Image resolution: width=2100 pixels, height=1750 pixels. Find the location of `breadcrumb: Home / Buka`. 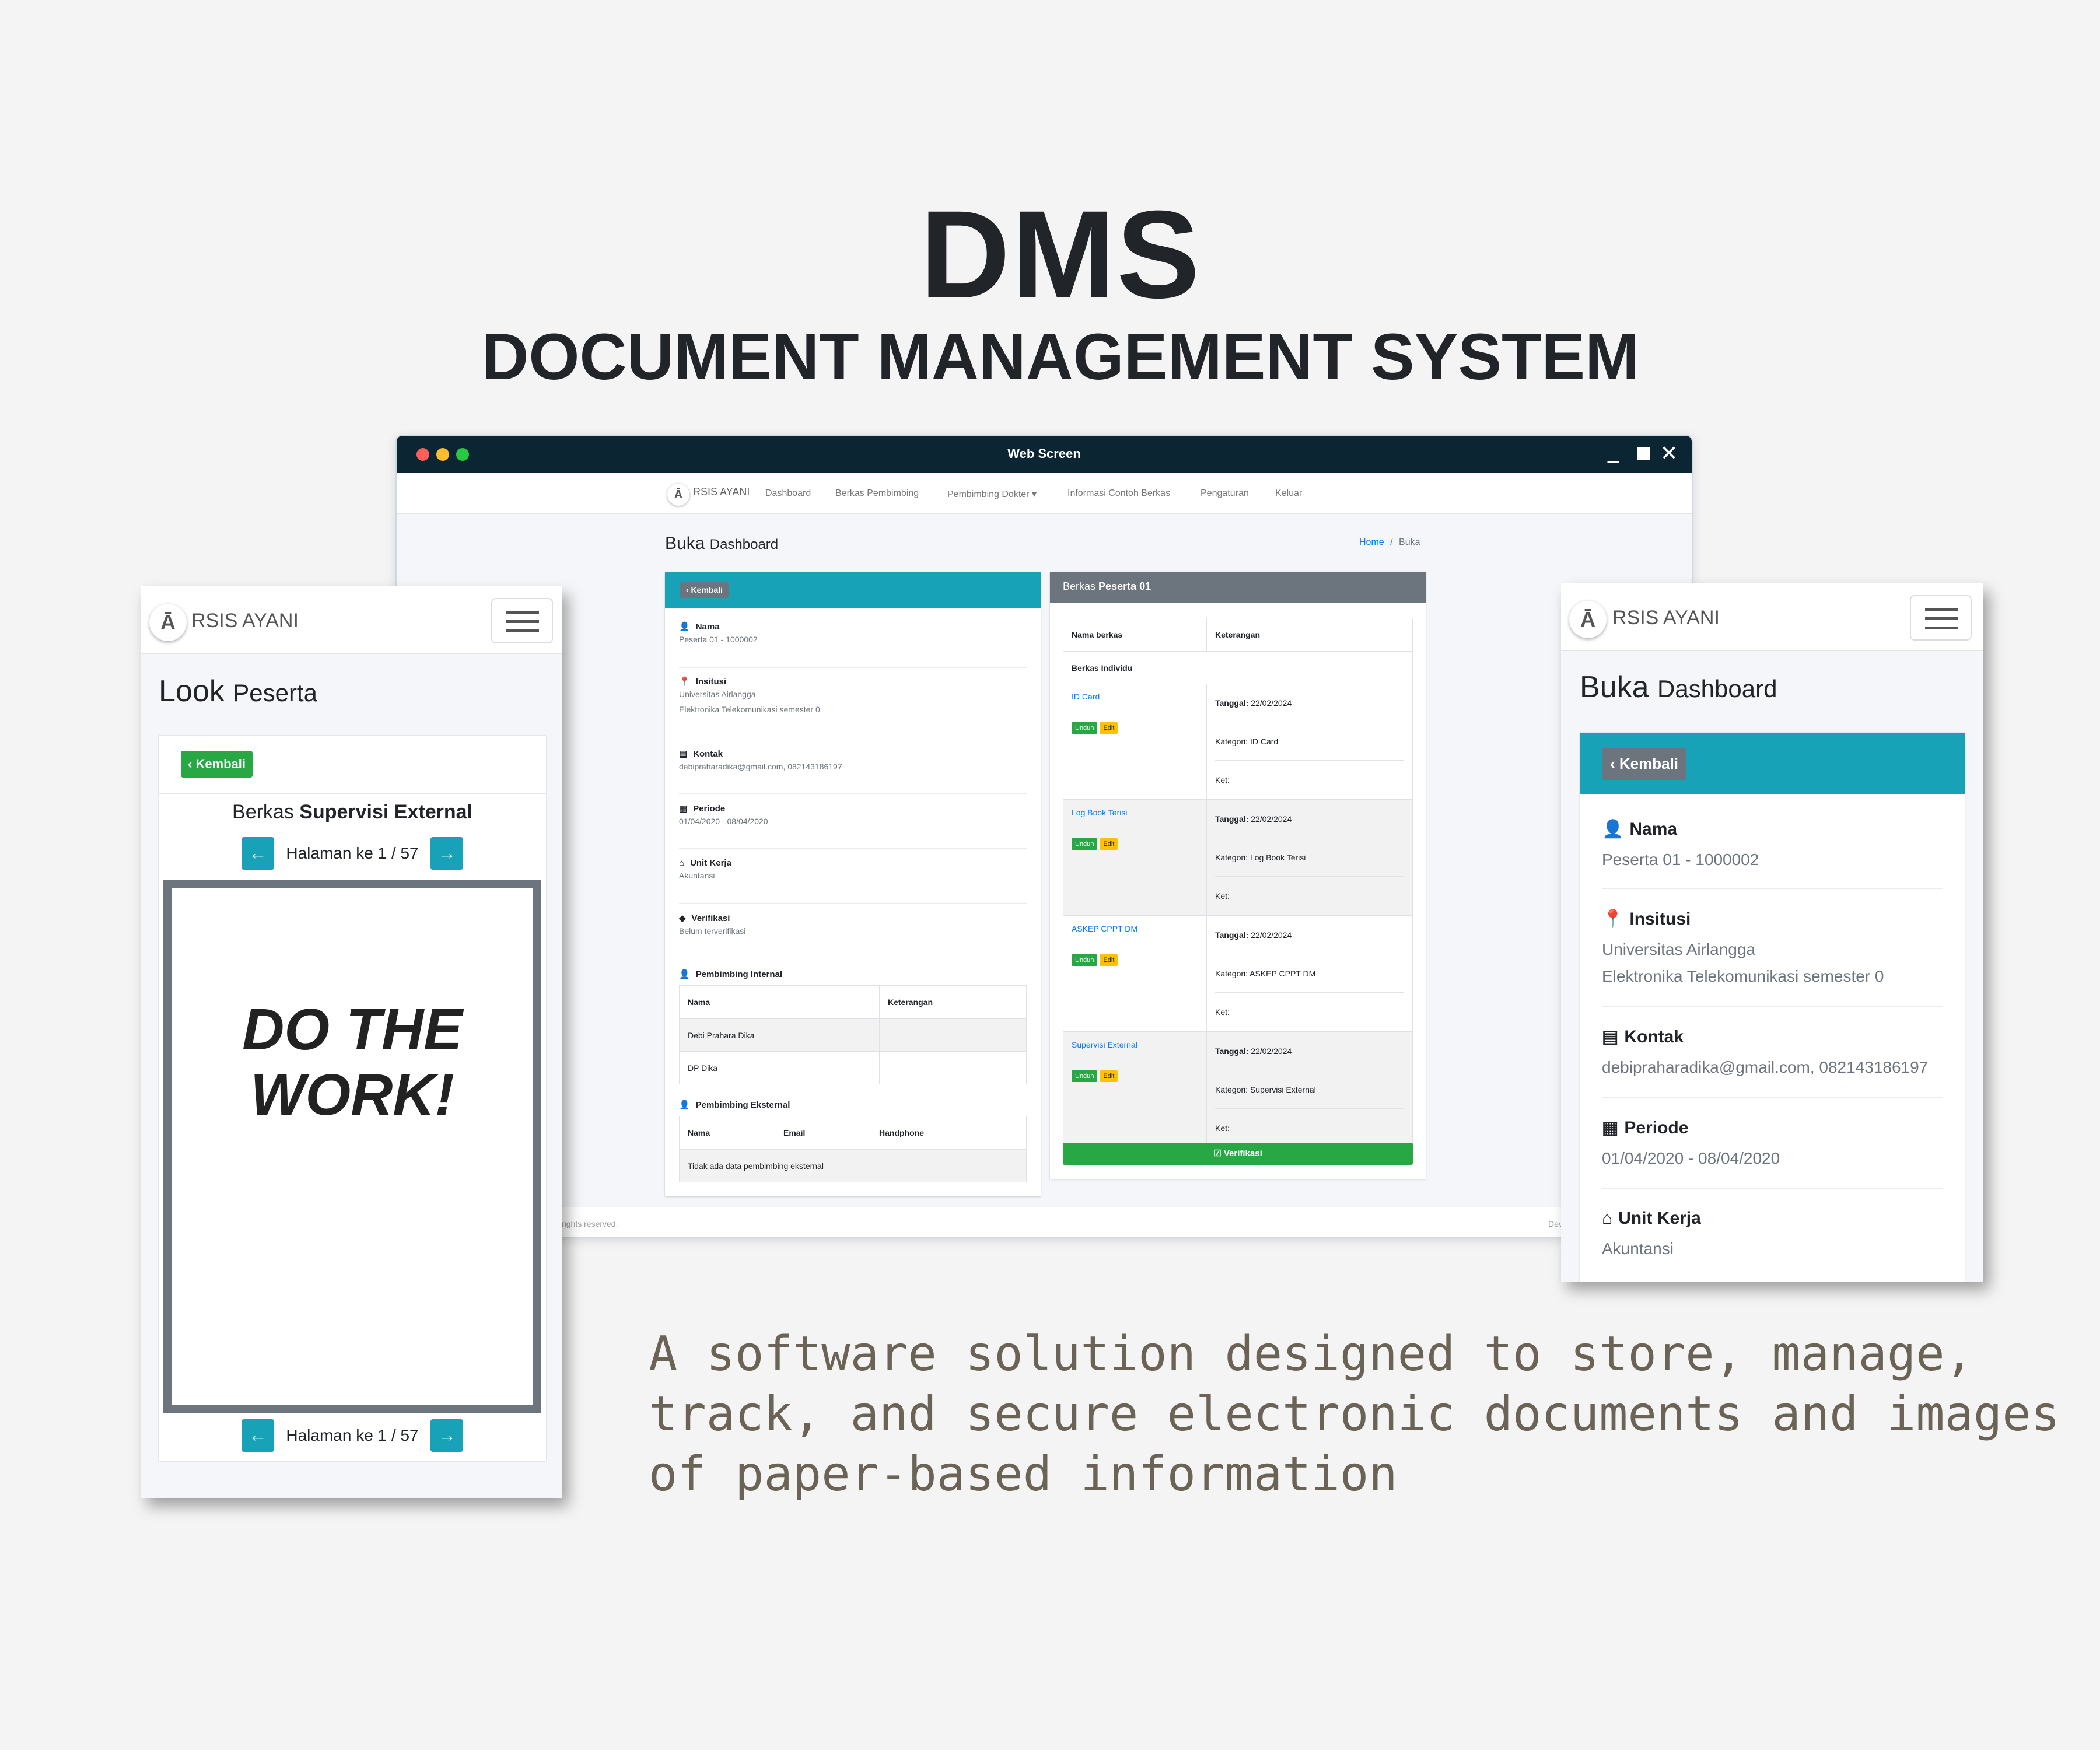

breadcrumb: Home / Buka is located at coordinates (1389, 542).